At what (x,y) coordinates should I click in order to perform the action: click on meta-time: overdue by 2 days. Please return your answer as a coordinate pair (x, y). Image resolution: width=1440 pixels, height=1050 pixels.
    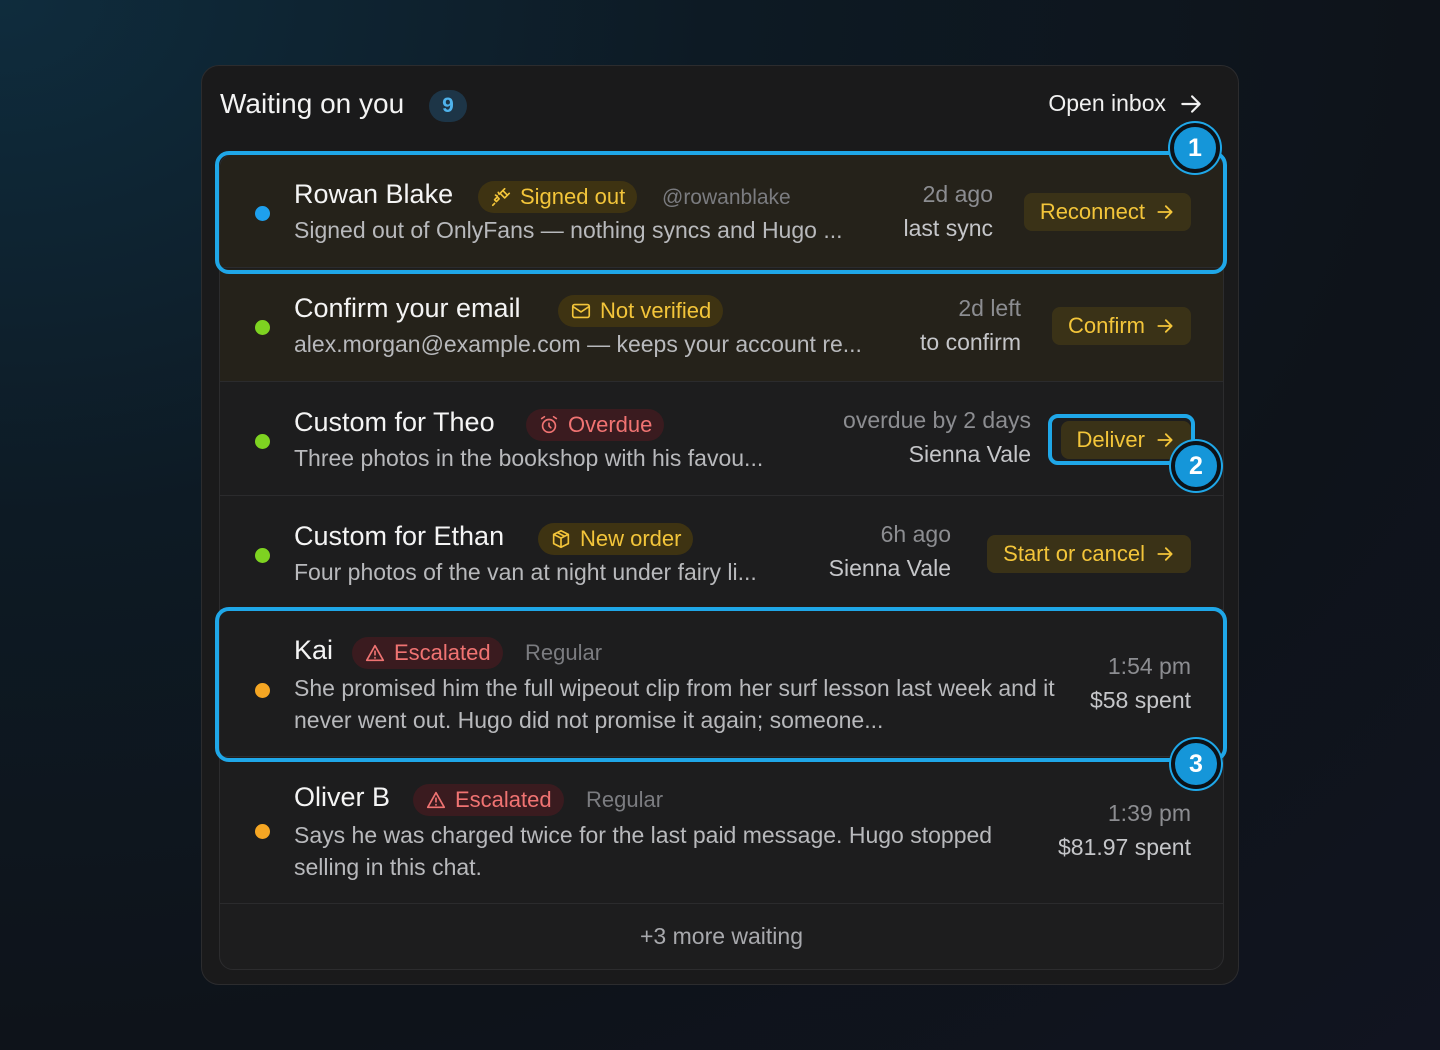
    Looking at the image, I should click on (937, 420).